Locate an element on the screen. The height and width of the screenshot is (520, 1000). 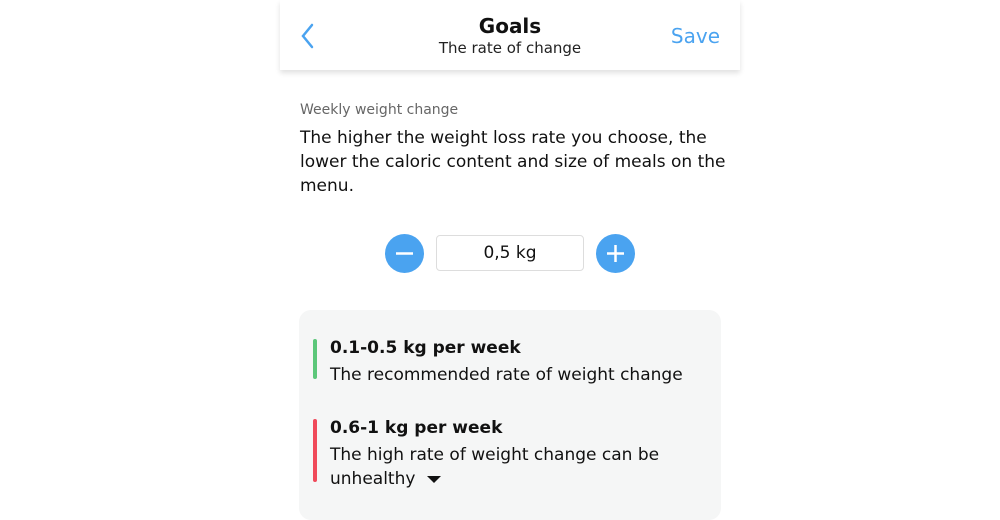
plus-icon is located at coordinates (615, 253).